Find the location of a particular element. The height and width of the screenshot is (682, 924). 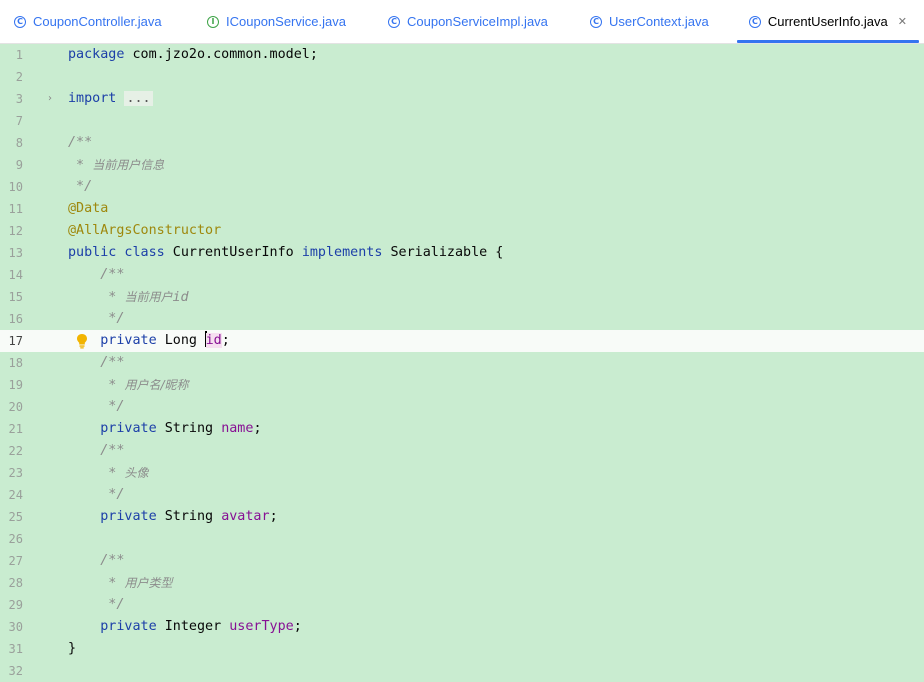

line-number: 10 is located at coordinates (15, 187).